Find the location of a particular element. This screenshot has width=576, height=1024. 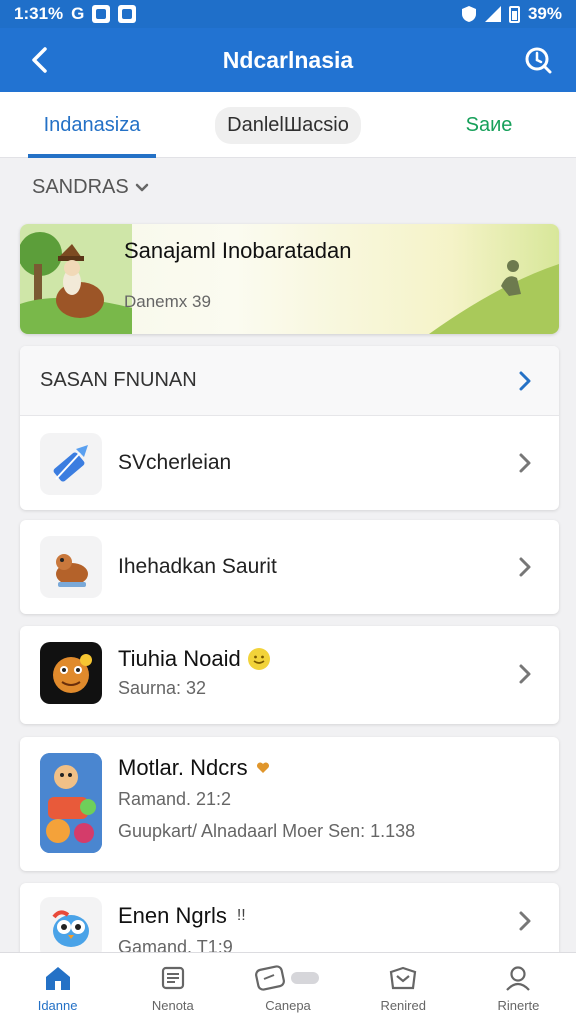

banner-title: Sanajaml Inobaratadan is located at coordinates (238, 250).